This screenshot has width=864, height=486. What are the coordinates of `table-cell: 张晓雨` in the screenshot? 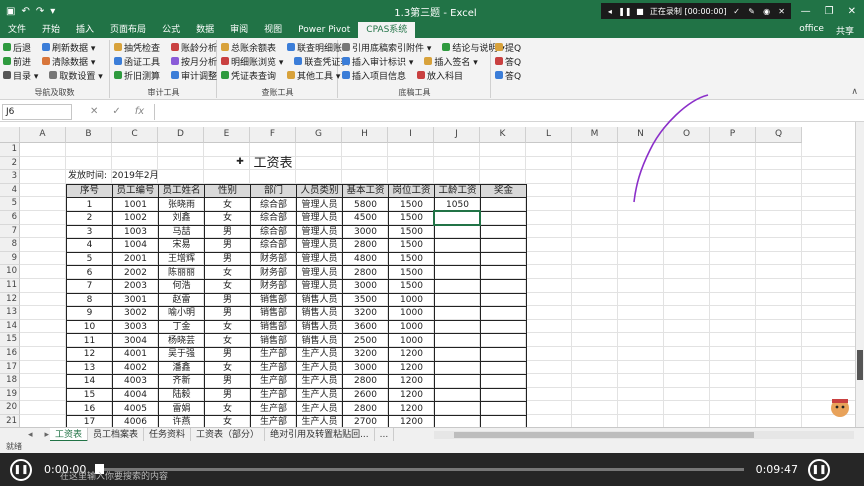 It's located at (181, 204).